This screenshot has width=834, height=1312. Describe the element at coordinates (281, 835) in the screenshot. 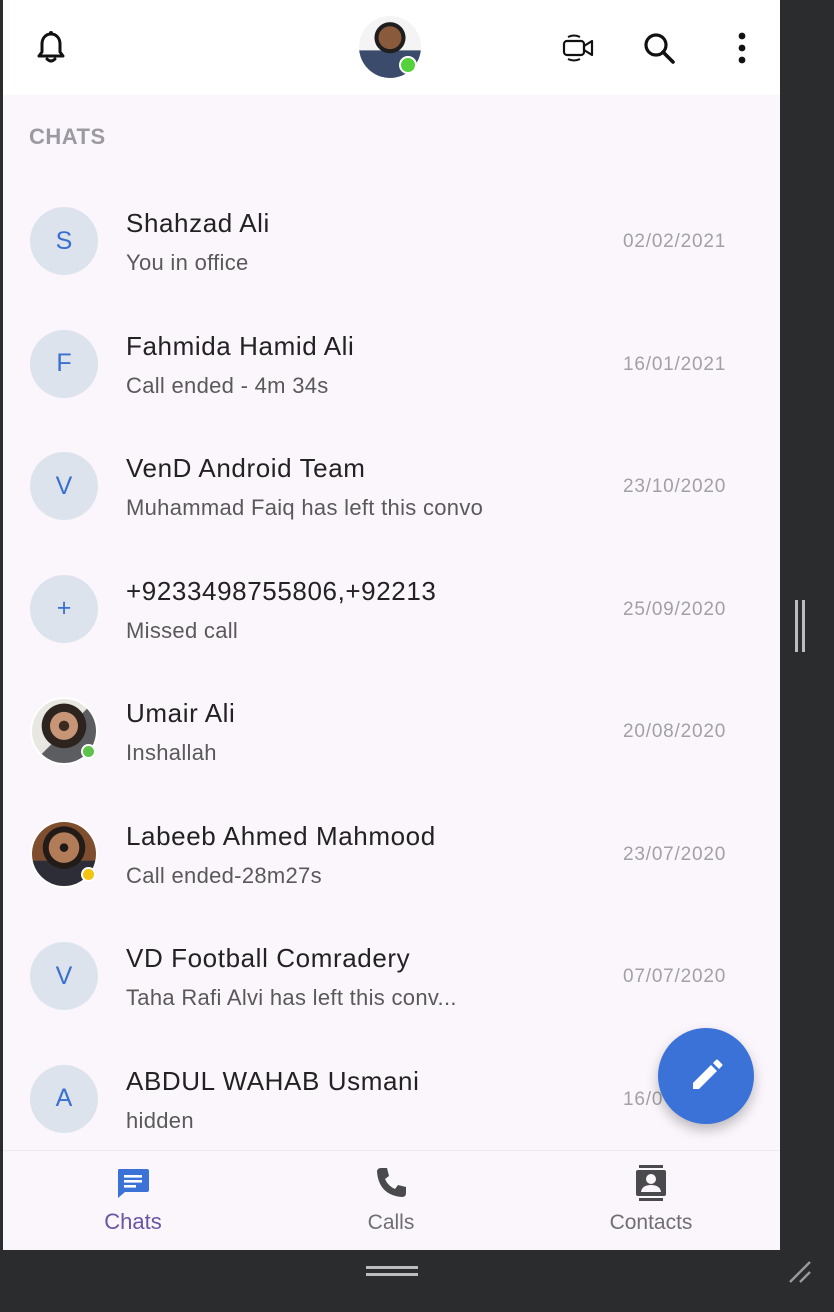

I see `chat-name: Labeeb Ahmed Mahmood` at that location.